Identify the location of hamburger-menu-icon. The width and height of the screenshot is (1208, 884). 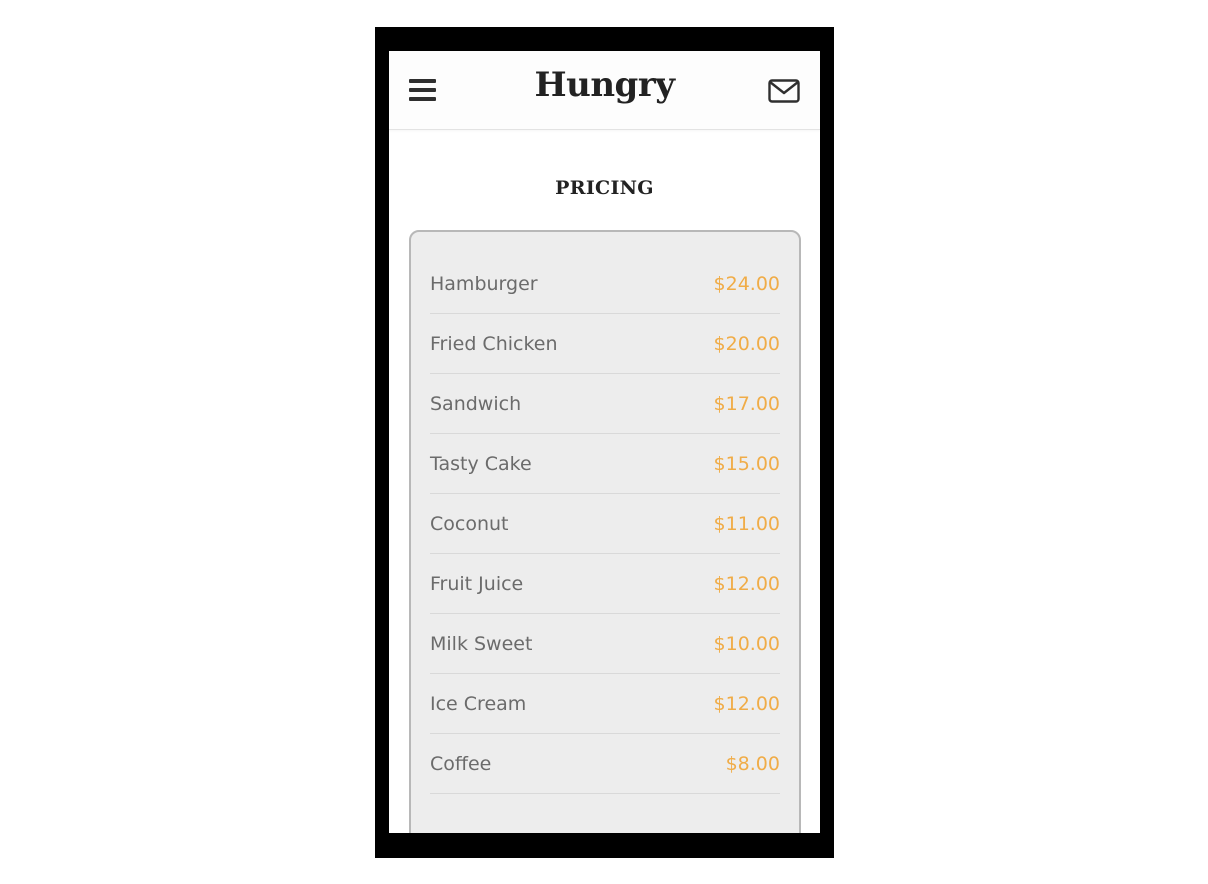
(423, 90).